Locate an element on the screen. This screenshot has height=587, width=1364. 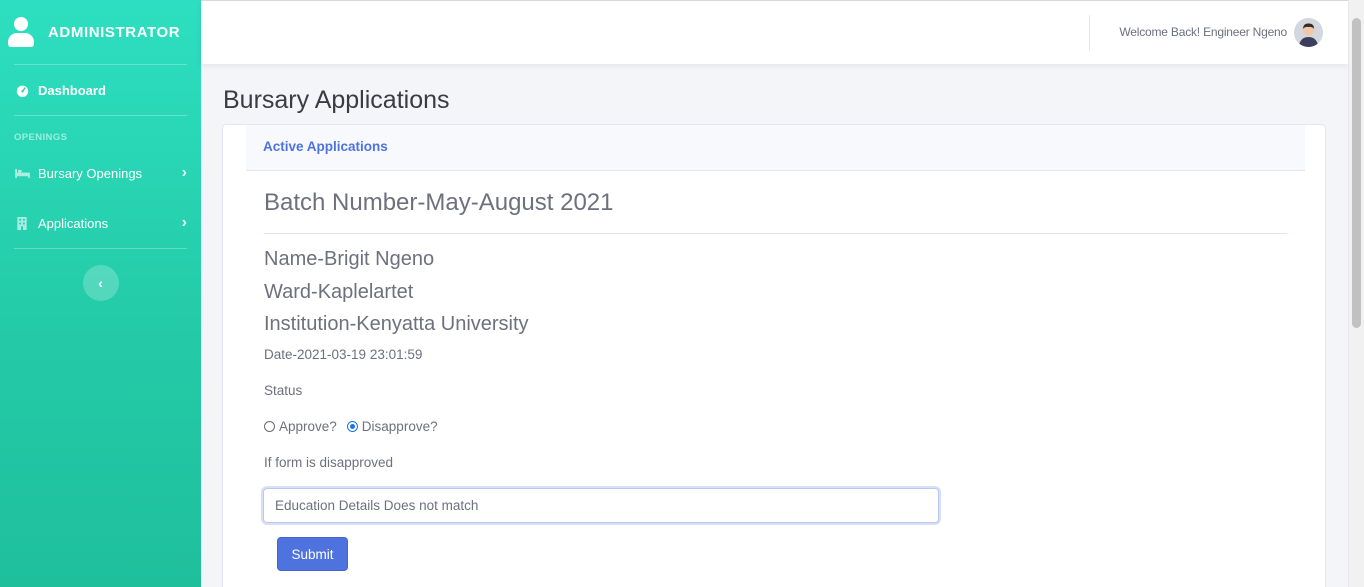
chevron-left-icon: ‹ is located at coordinates (100, 283).